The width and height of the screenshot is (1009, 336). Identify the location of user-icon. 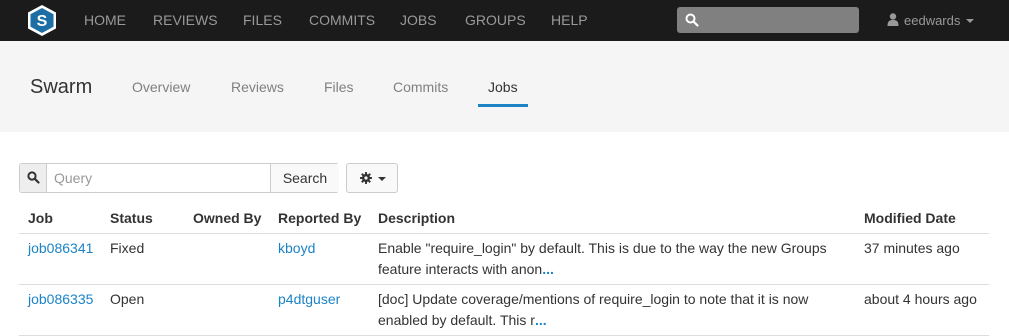
(893, 20).